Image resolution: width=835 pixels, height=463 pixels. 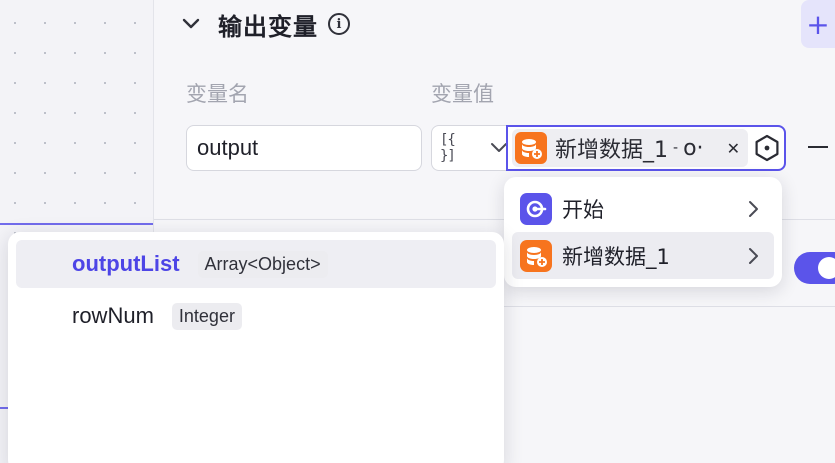 I want to click on variable-reference-tag: 新增数据_1 - o· ✕, so click(x=630, y=148).